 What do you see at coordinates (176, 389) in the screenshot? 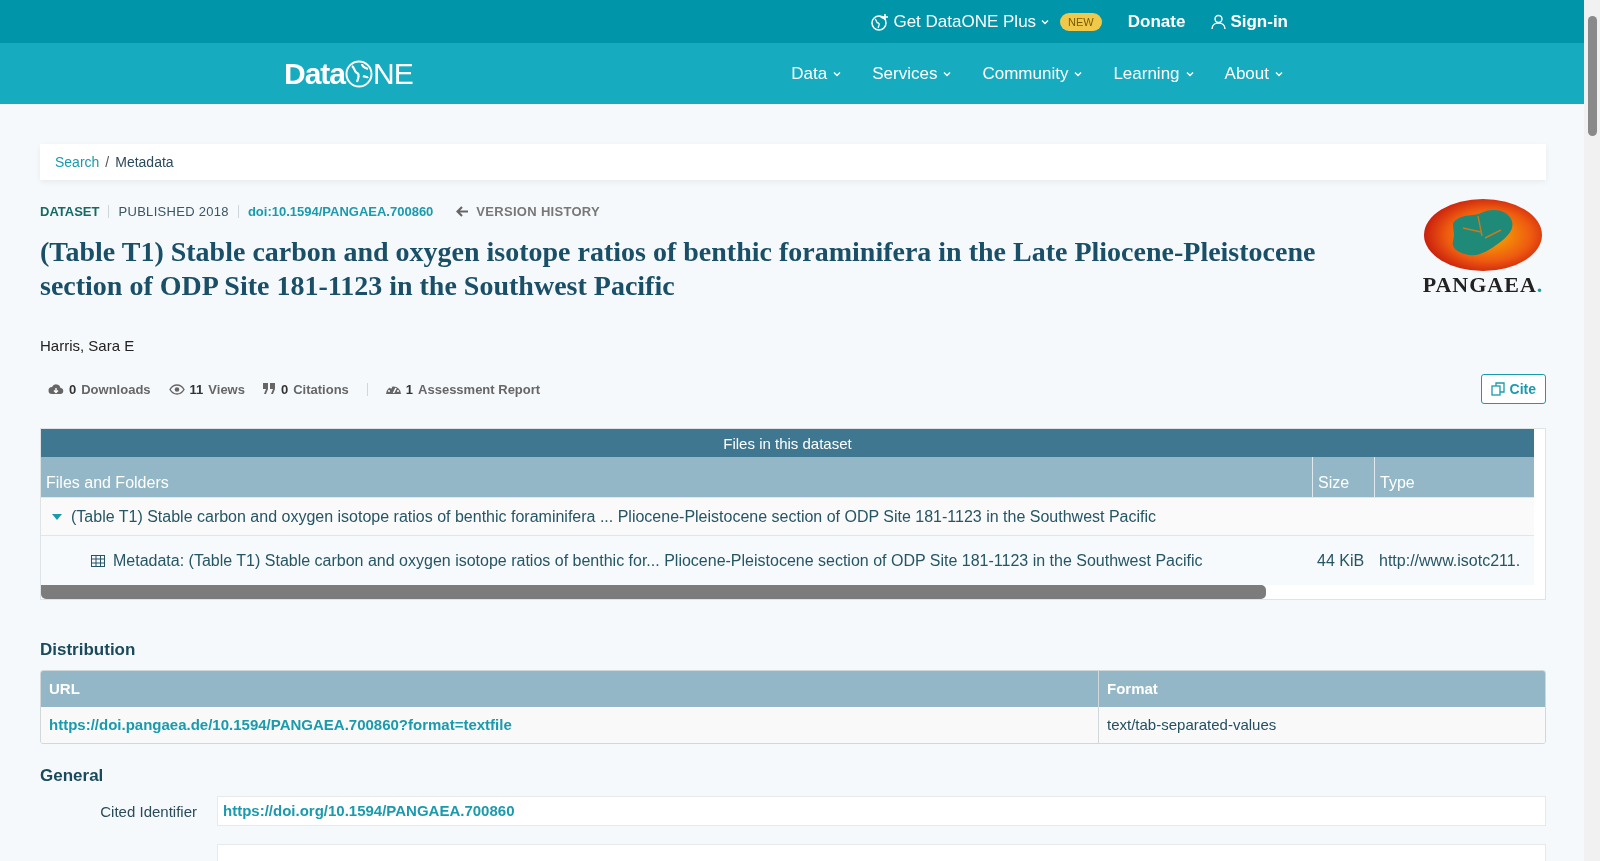
I see `eye-icon` at bounding box center [176, 389].